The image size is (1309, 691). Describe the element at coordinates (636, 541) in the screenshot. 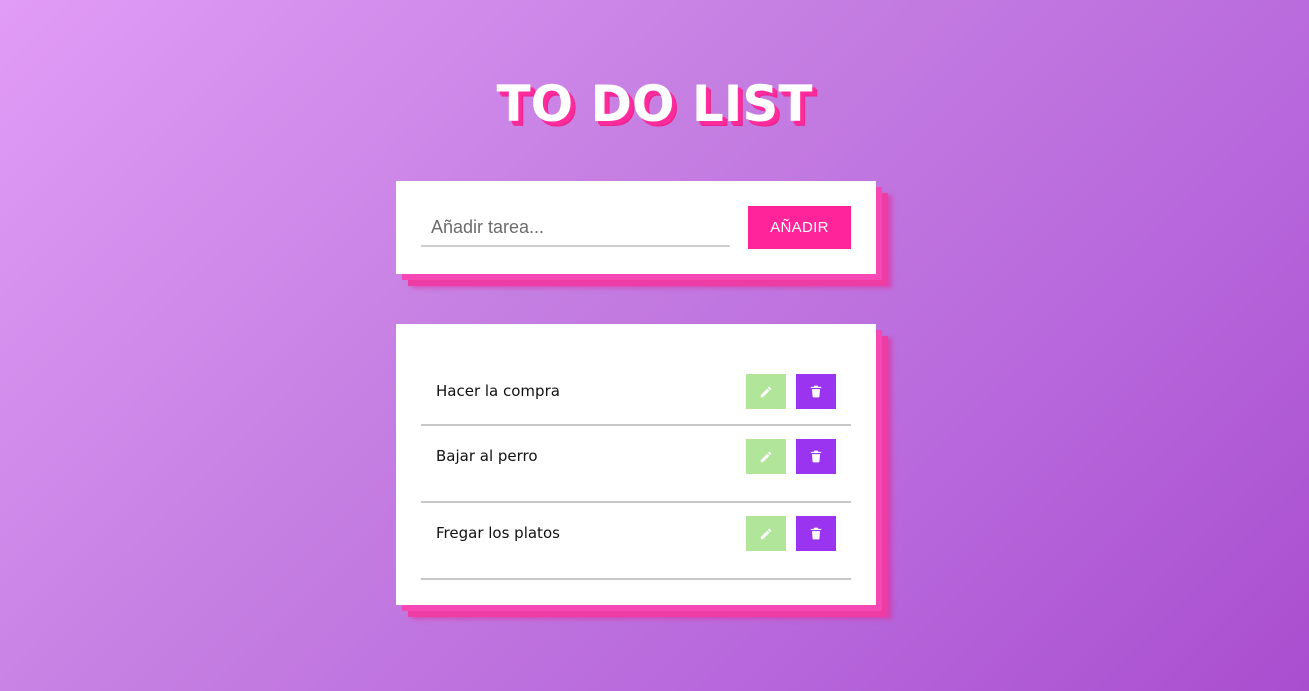

I see `task-row: Fregar los platos` at that location.